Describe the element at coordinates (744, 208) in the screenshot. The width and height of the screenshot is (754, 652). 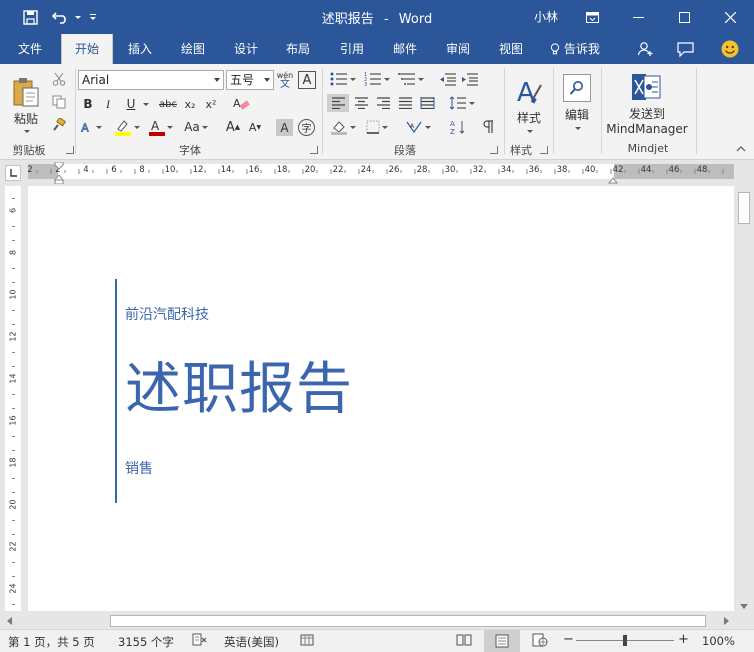
I see `vertical-scroll-thumb` at that location.